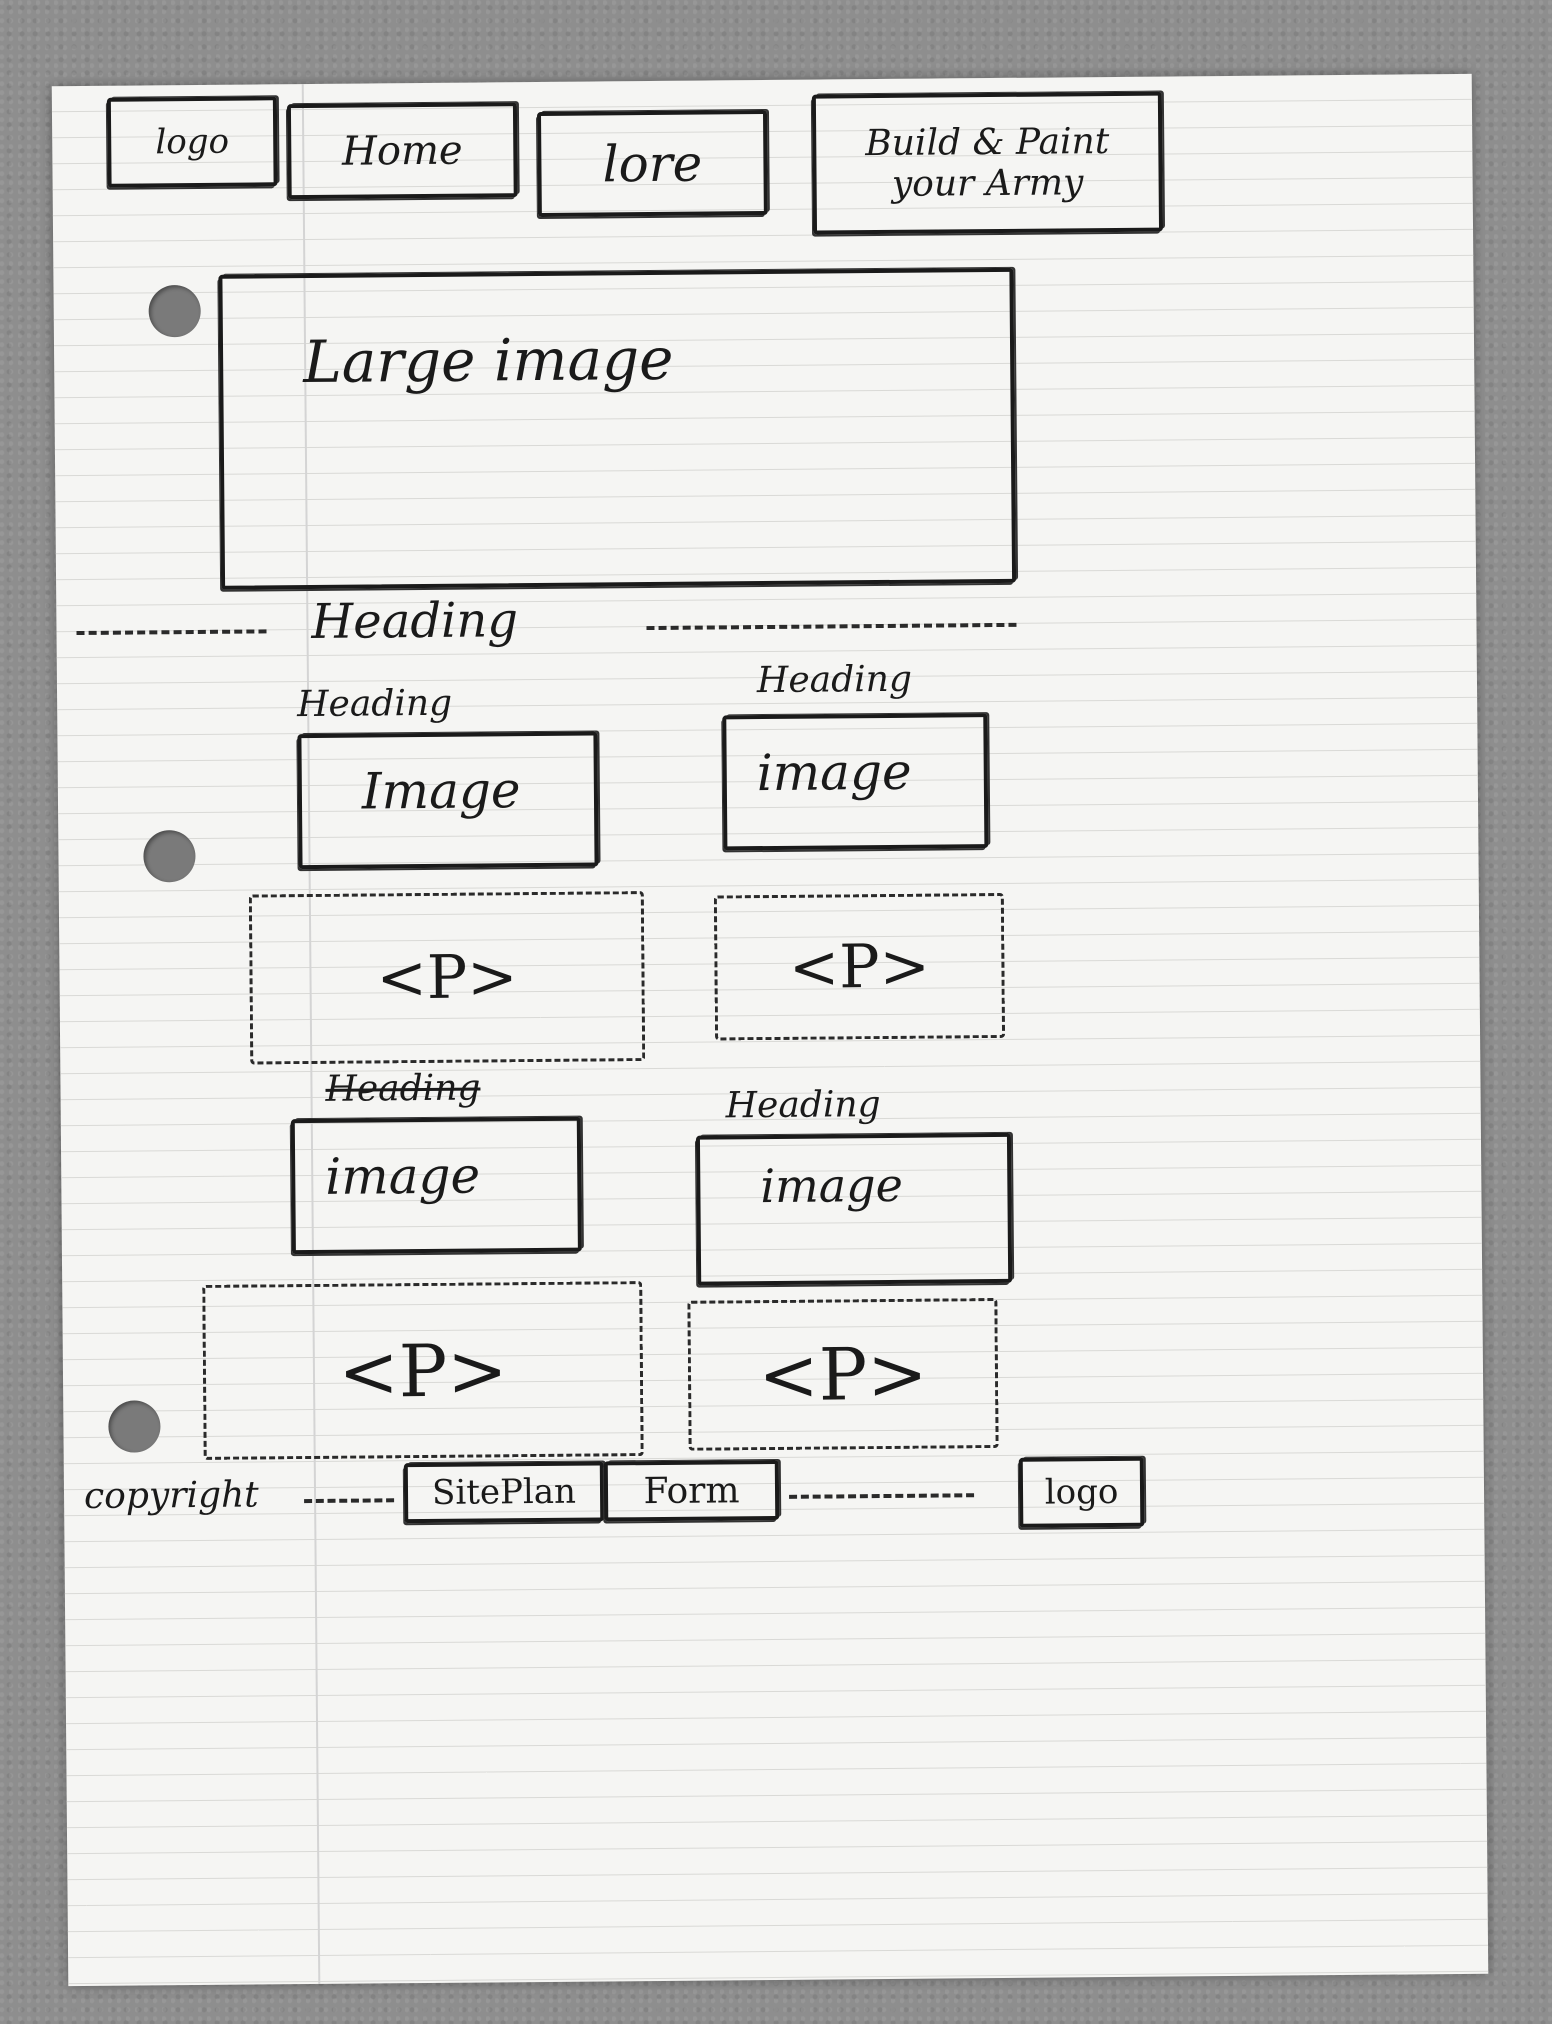  I want to click on footer-siteplan-label: SitePlan, so click(504, 1492).